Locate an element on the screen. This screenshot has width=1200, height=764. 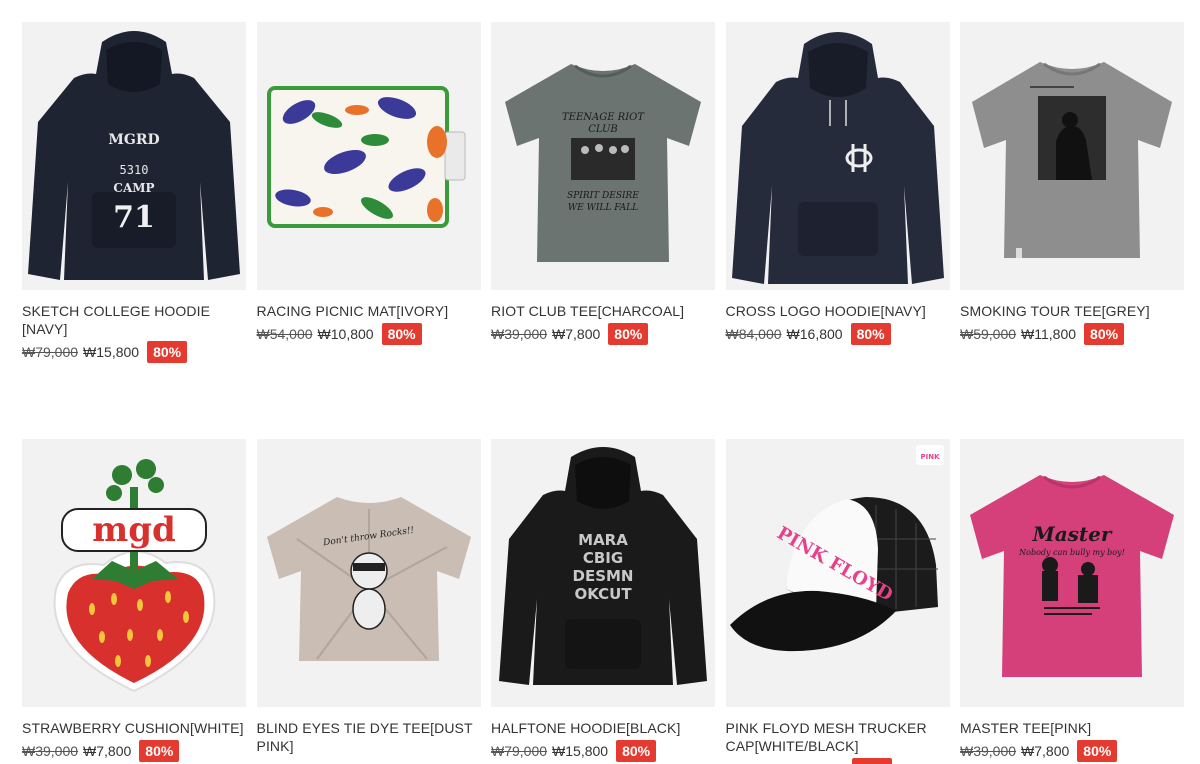
svg-text: 71 is located at coordinates (134, 217).